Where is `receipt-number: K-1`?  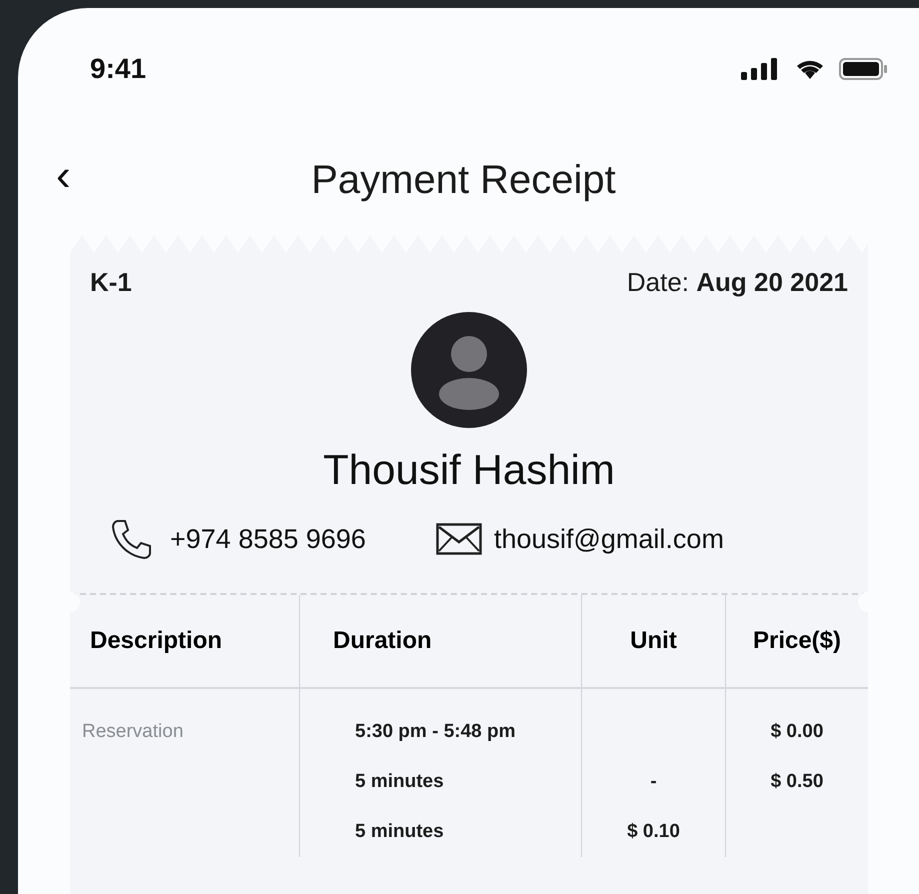
receipt-number: K-1 is located at coordinates (111, 282).